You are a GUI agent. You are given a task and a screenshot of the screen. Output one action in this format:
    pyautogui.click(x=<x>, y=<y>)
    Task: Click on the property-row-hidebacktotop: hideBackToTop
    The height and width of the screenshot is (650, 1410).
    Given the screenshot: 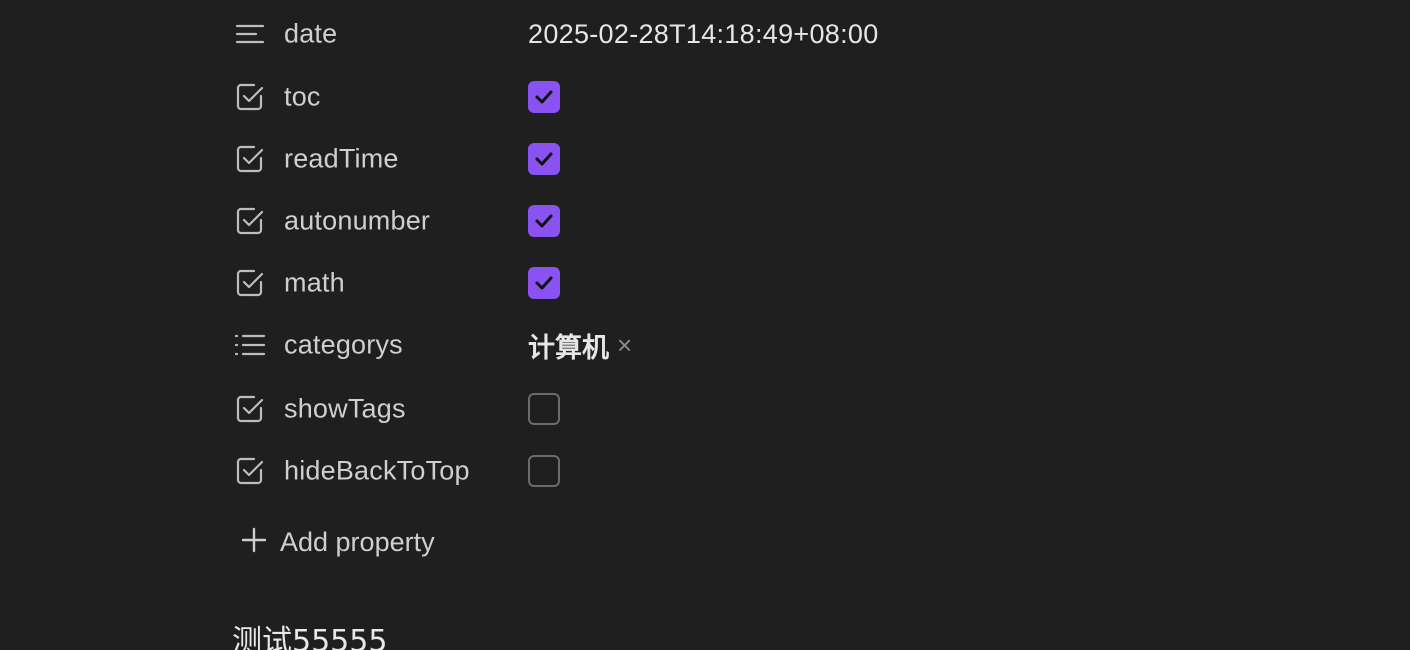 What is the action you would take?
    pyautogui.click(x=684, y=471)
    